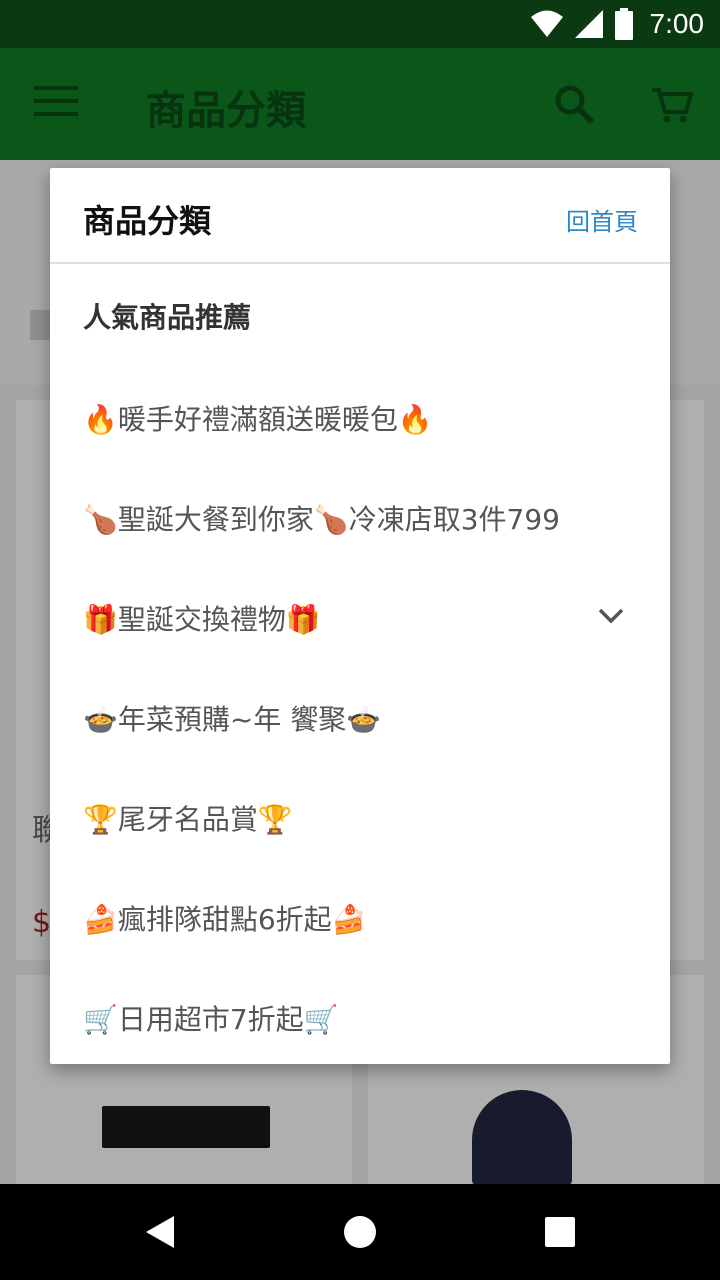  I want to click on category-label: 🍰瘋排隊甜點6折起🍰, so click(225, 919).